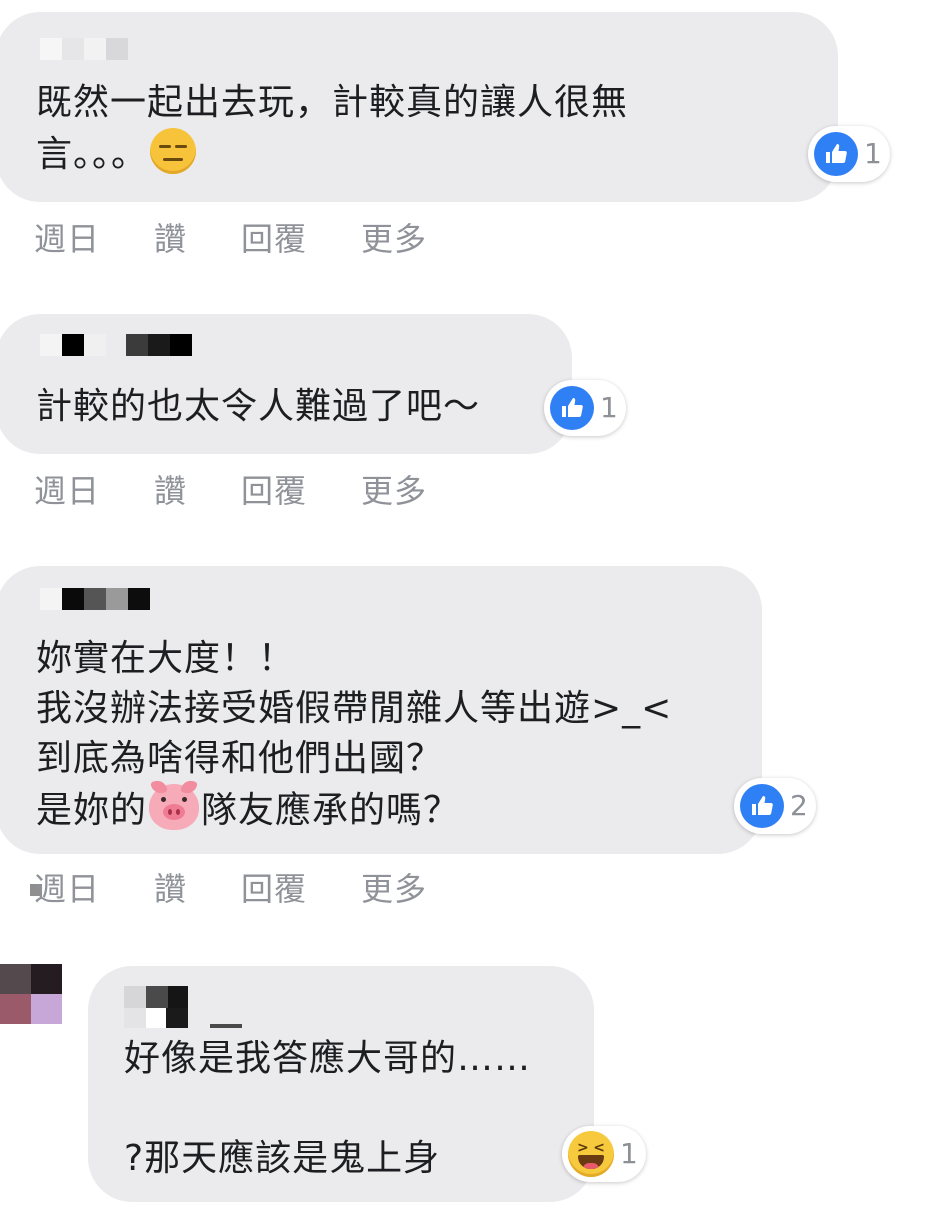  I want to click on comment-line: 既然一起出去玩，計較真的讓人很無, so click(332, 102).